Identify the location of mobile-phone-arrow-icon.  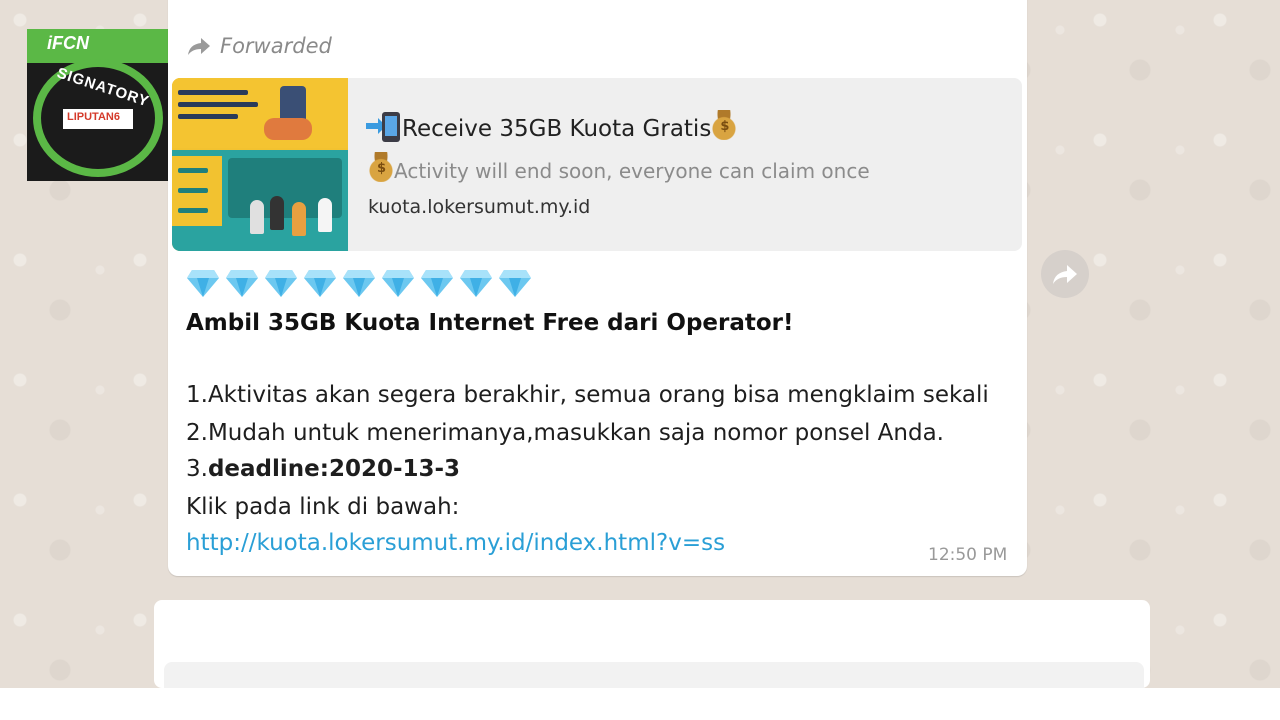
(384, 127).